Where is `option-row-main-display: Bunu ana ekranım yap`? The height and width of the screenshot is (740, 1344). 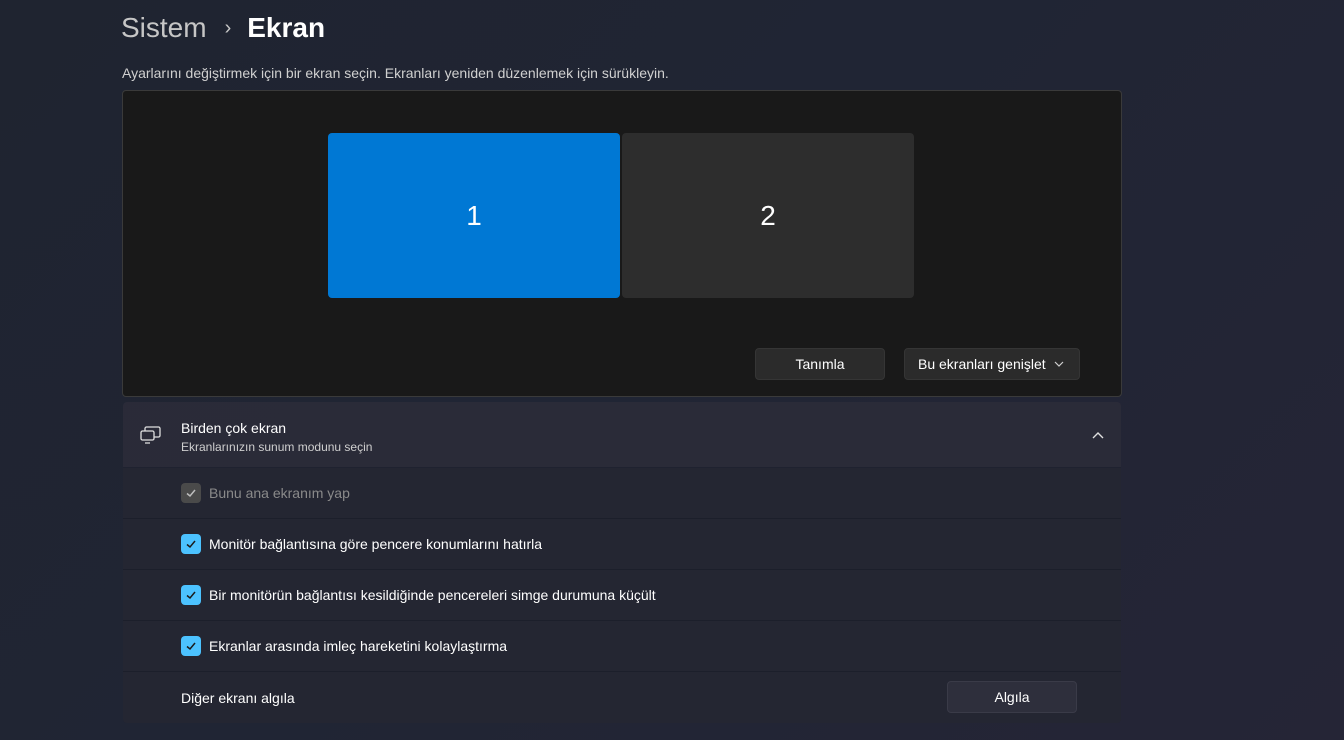
option-row-main-display: Bunu ana ekranım yap is located at coordinates (622, 493).